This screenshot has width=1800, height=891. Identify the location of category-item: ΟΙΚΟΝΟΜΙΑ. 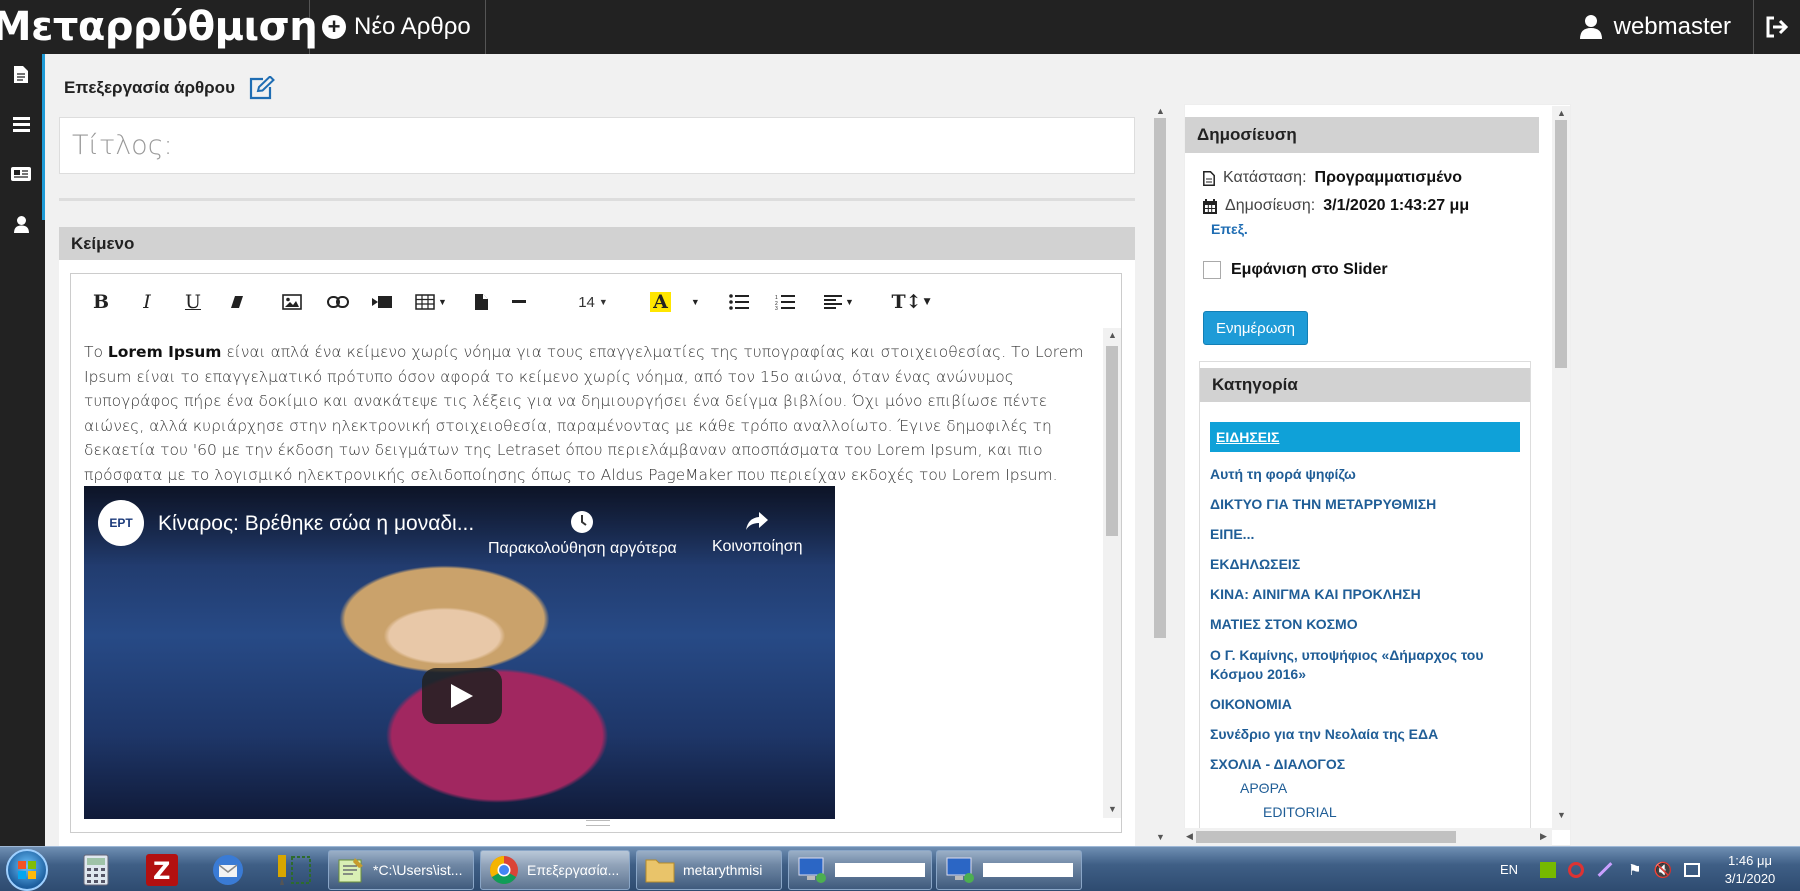
(1365, 704).